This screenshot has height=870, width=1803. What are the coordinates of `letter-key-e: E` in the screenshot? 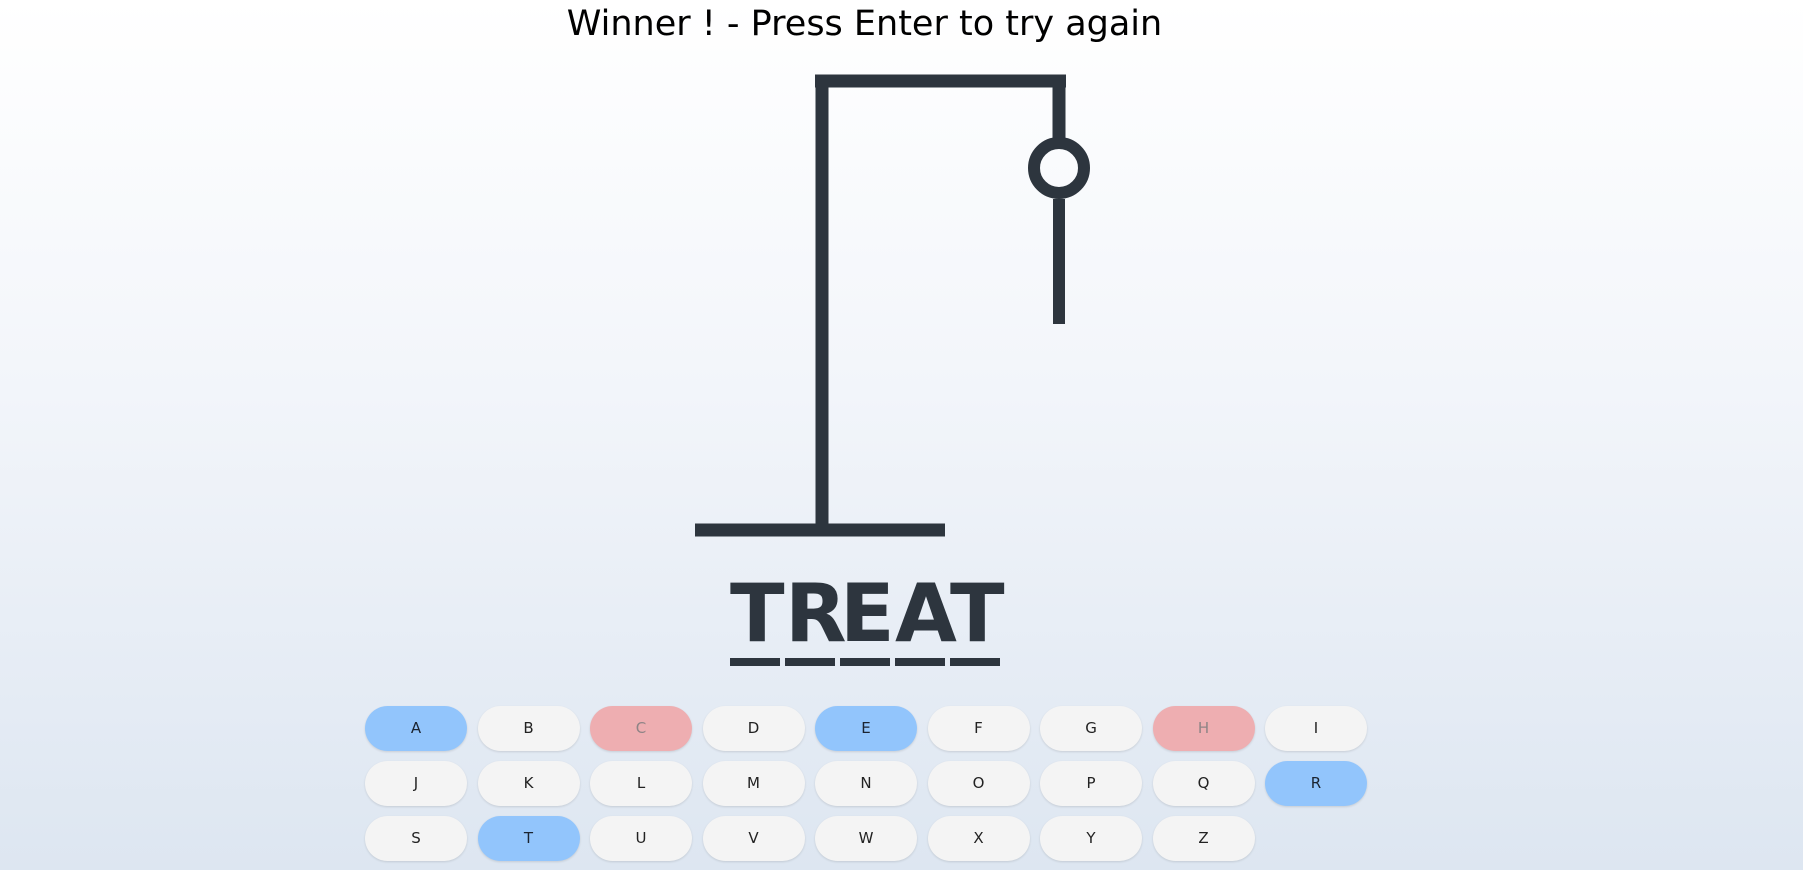 It's located at (866, 728).